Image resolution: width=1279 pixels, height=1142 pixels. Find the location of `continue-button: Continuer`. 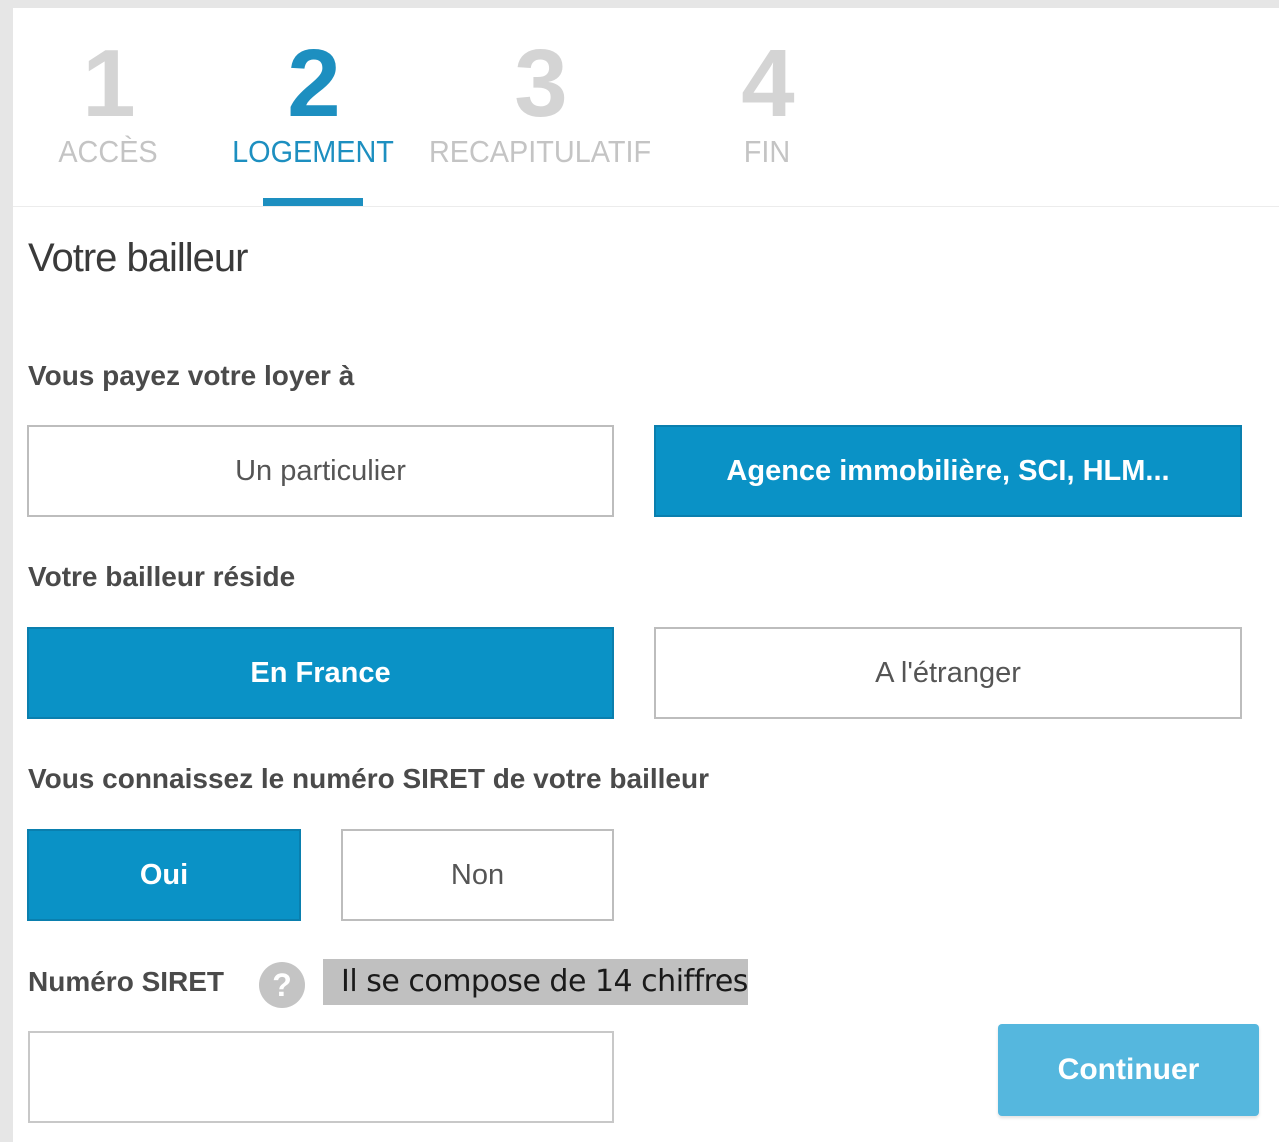

continue-button: Continuer is located at coordinates (1128, 1070).